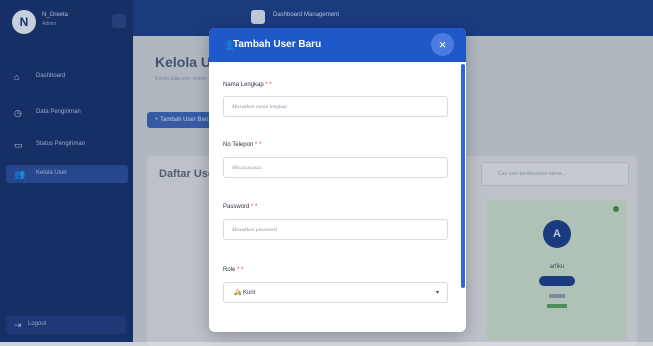 This screenshot has width=653, height=346. What do you see at coordinates (229, 270) in the screenshot?
I see `role-label-text: Role` at bounding box center [229, 270].